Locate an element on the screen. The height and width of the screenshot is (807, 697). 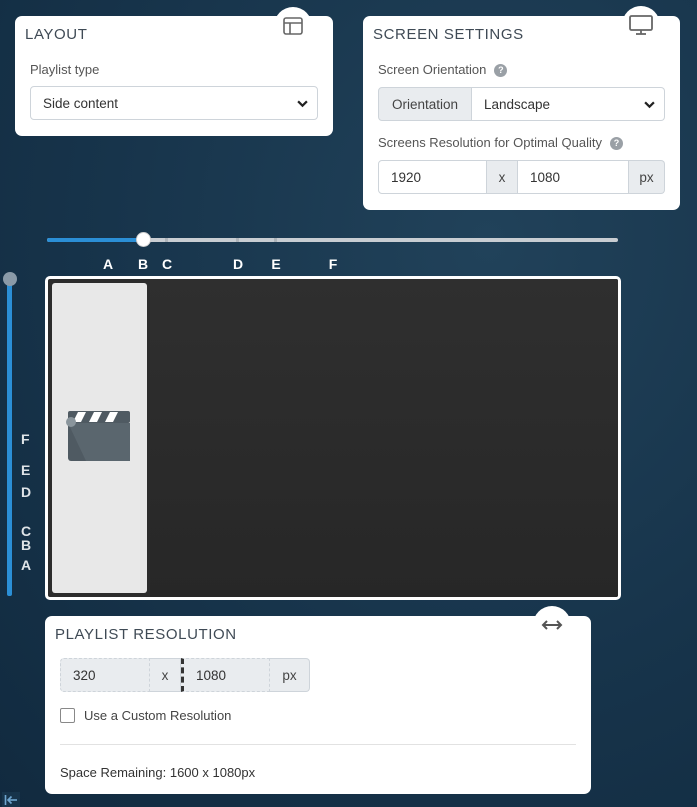
divider is located at coordinates (318, 744).